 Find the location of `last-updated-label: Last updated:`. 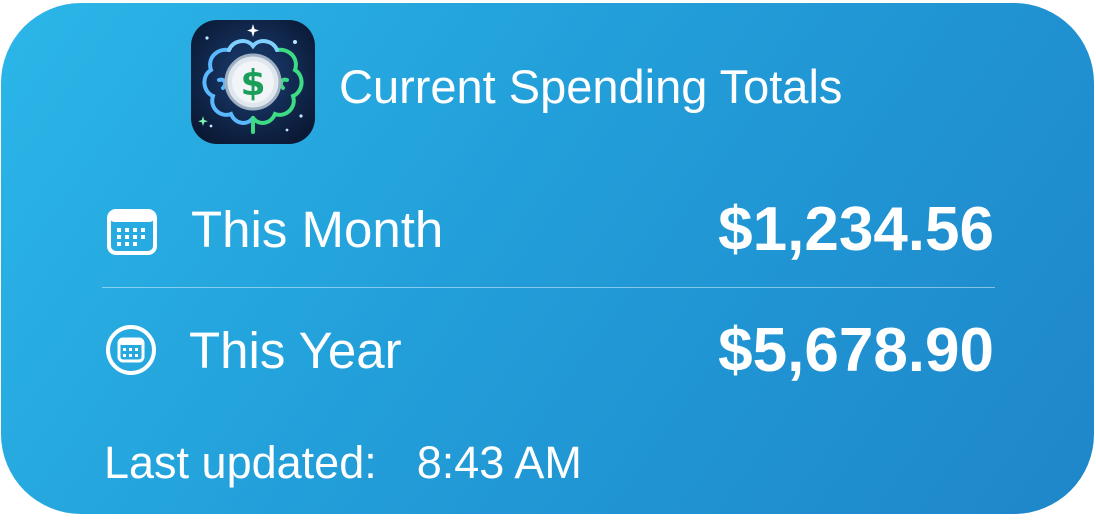

last-updated-label: Last updated: is located at coordinates (240, 462).